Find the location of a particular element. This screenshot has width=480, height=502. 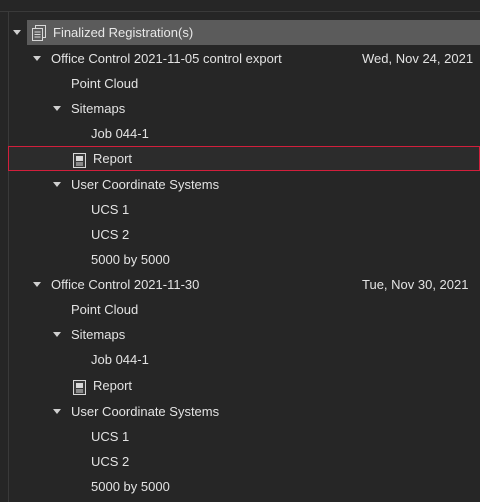

tree-root-label: Finalized Registration(s) is located at coordinates (123, 32).